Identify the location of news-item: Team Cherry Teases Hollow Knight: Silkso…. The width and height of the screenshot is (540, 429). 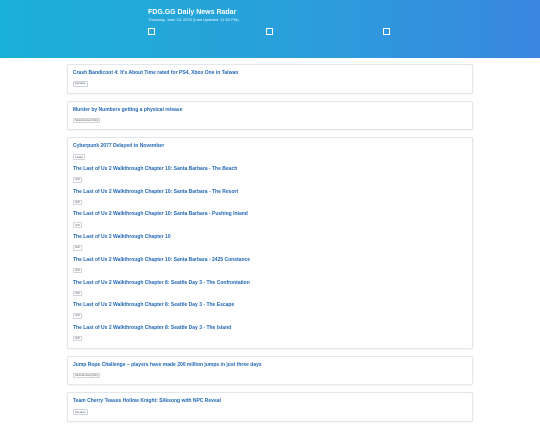
(270, 407).